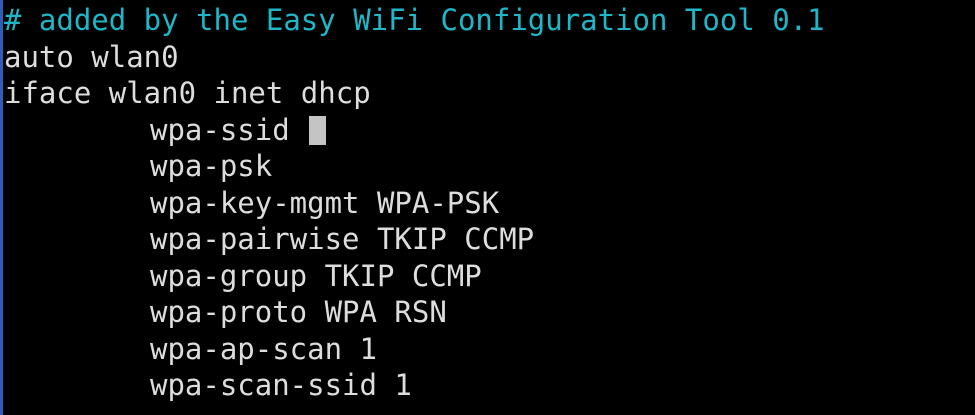 The height and width of the screenshot is (415, 975). I want to click on wpa-pairwise-line: wpa-pairwise TKIP CCMP, so click(342, 239).